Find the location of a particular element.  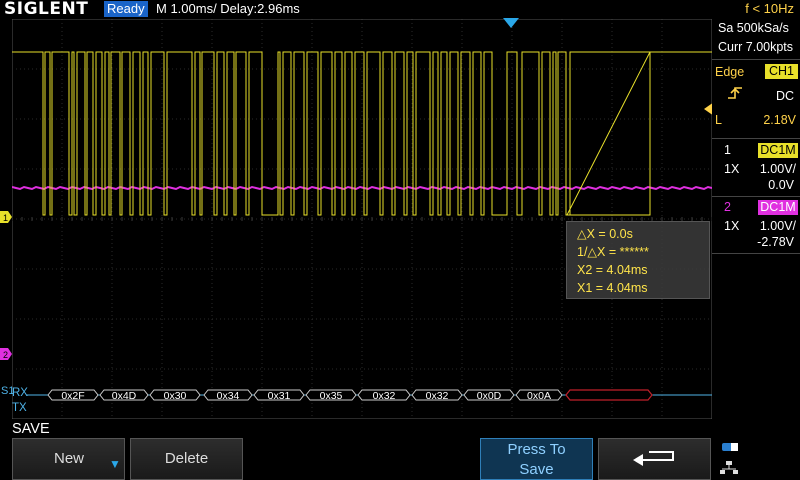

new-button: New ▼ is located at coordinates (68, 459).